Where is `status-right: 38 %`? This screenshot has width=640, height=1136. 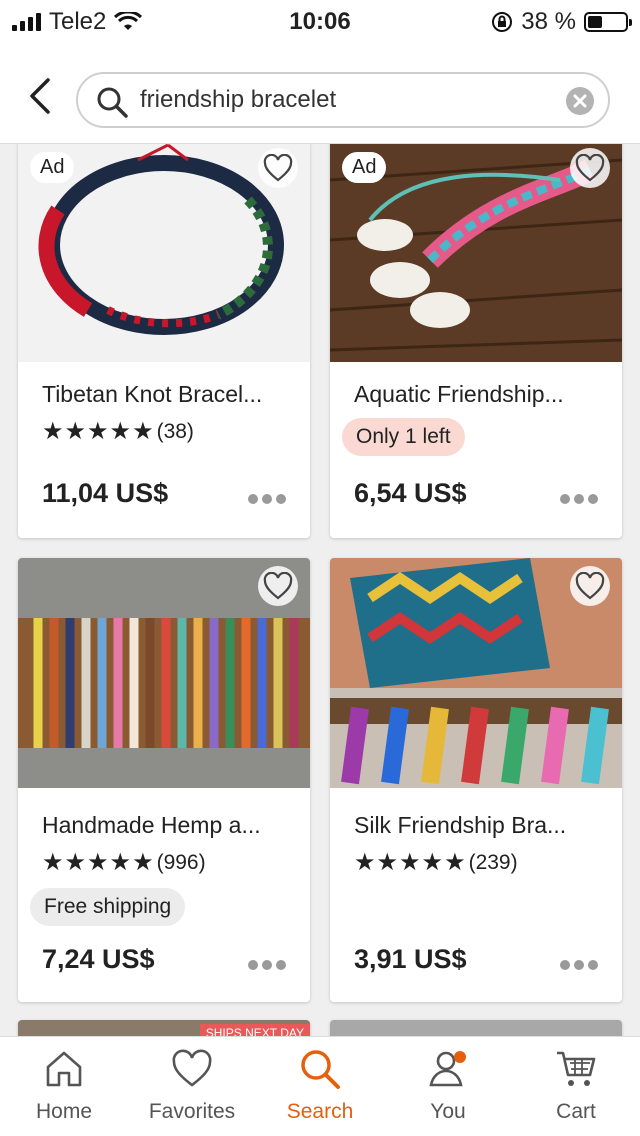 status-right: 38 % is located at coordinates (561, 22).